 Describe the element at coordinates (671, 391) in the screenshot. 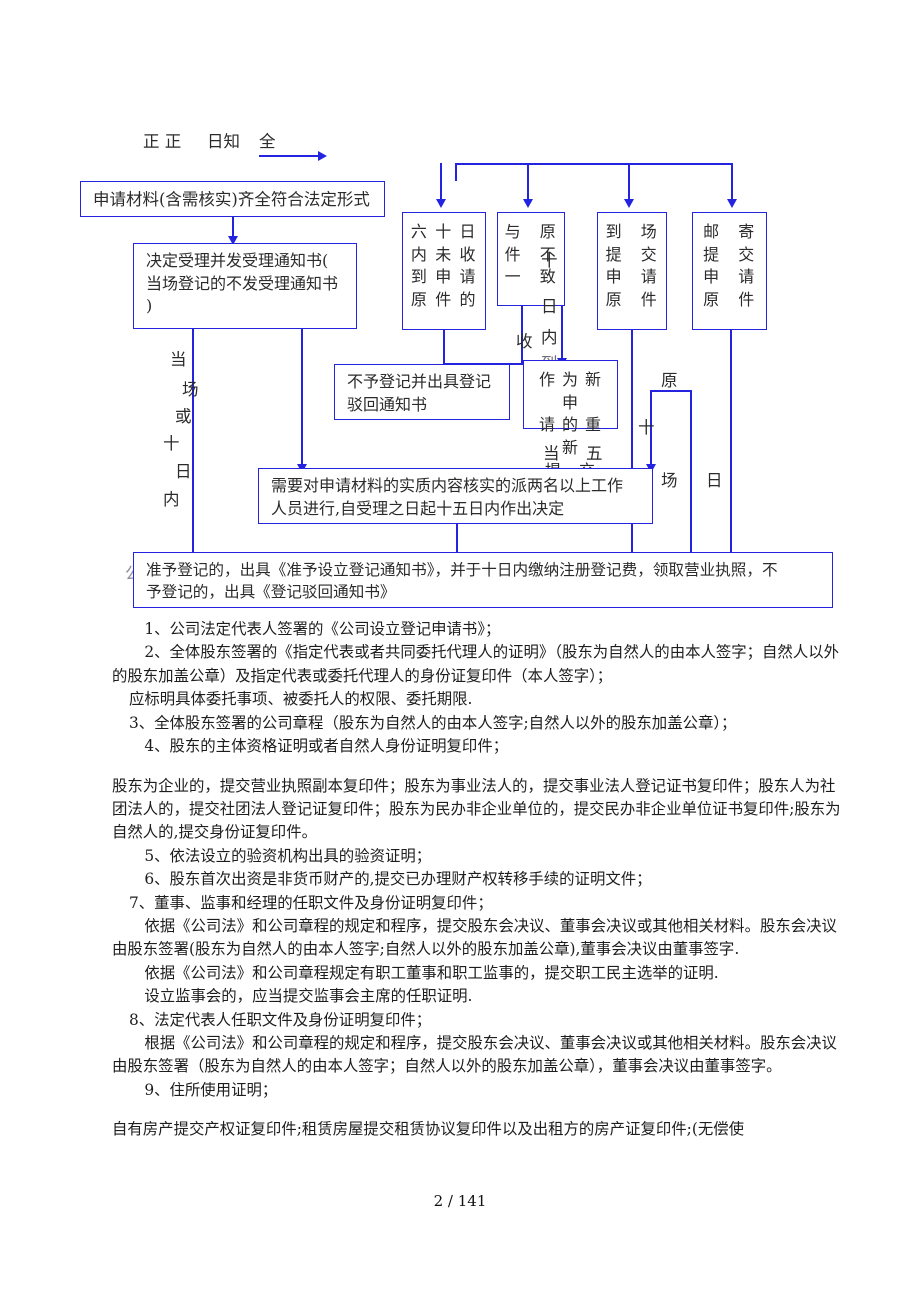

I see `edge-original-loop-h` at that location.